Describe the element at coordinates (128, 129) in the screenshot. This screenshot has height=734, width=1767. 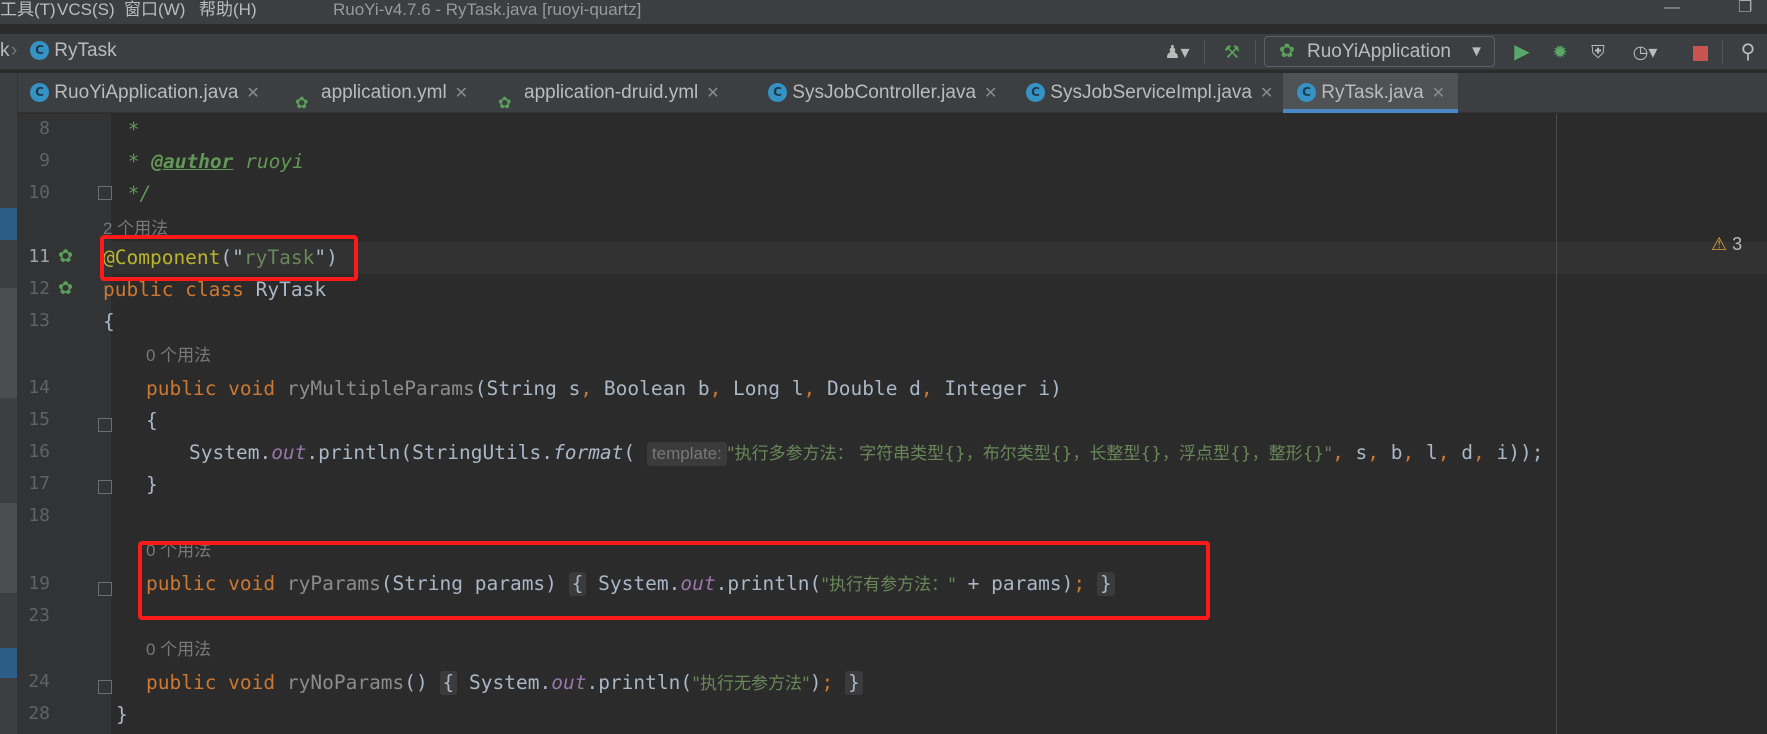
I see `code-line-8: *` at that location.